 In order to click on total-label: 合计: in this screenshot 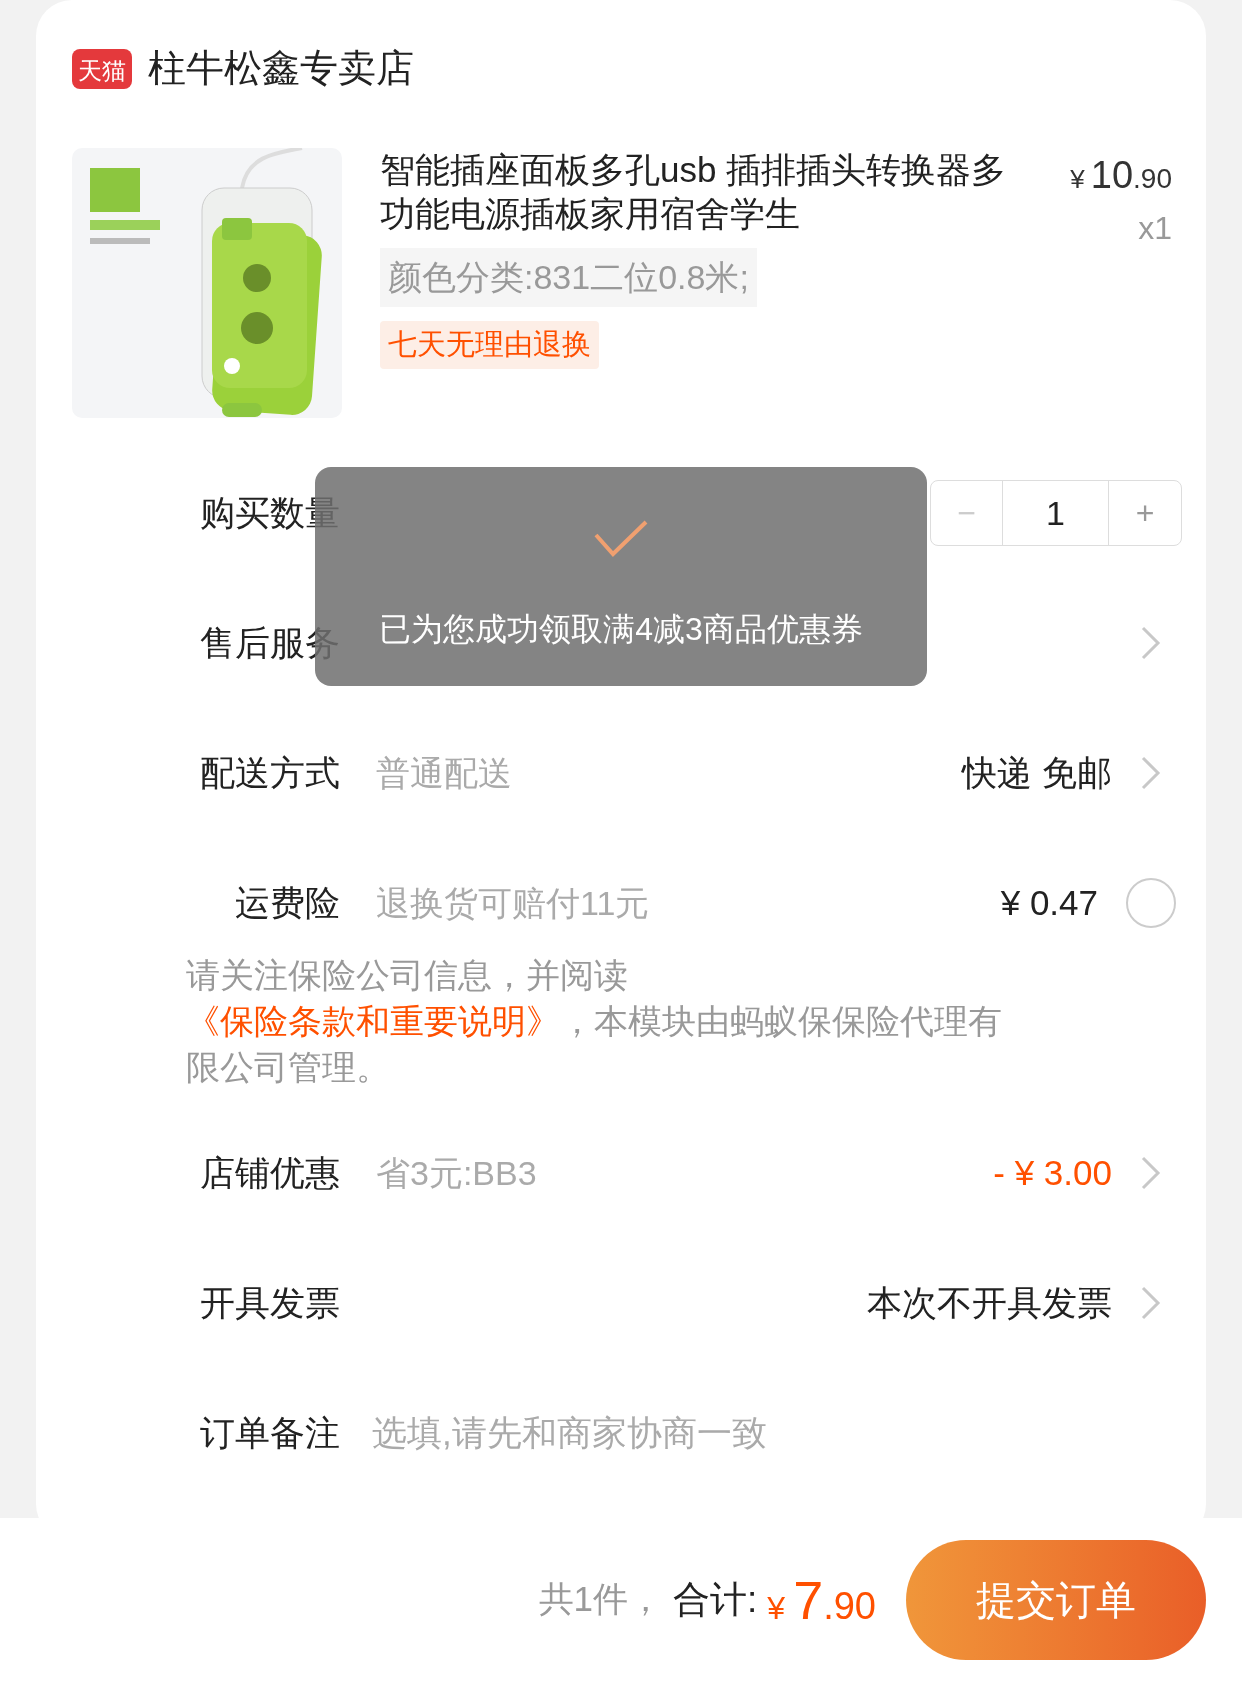, I will do `click(715, 1599)`.